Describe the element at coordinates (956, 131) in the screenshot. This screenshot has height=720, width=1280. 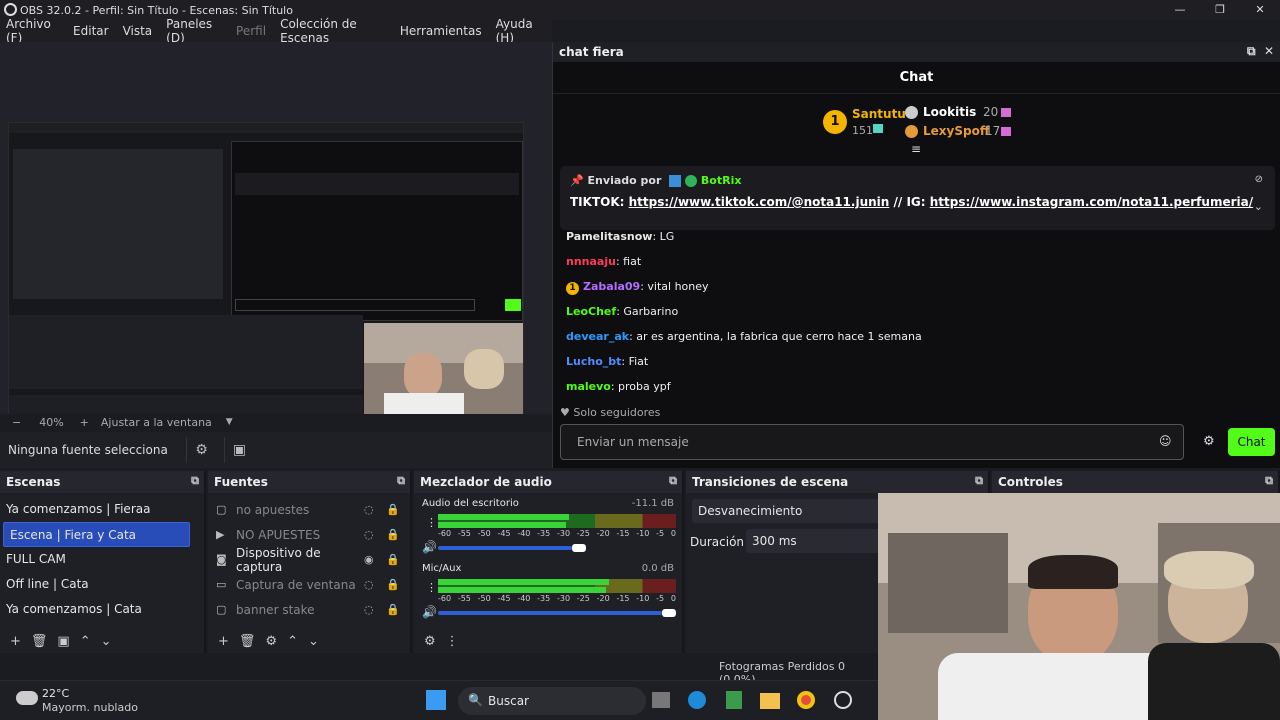
I see `gifter-name: LexySpoff` at that location.